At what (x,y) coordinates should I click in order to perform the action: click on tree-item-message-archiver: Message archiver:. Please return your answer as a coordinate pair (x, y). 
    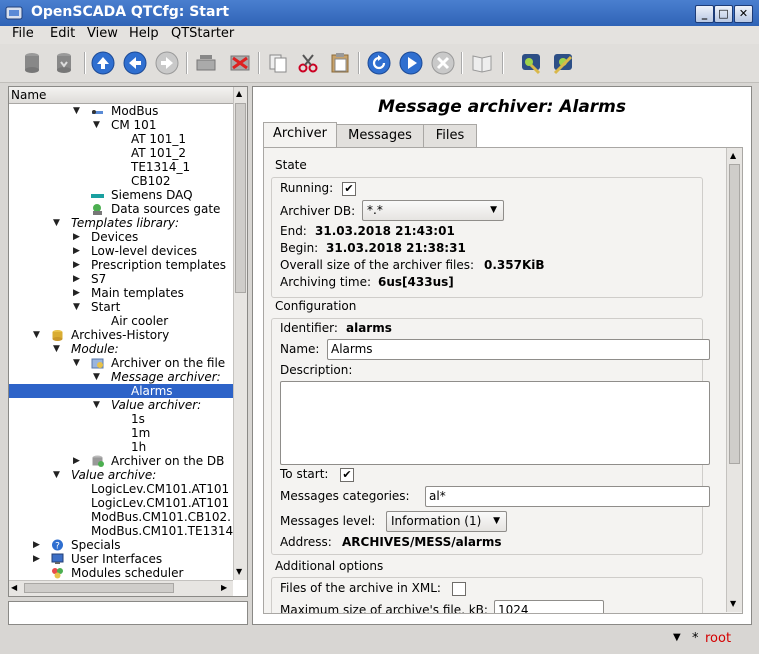
    Looking at the image, I should click on (166, 377).